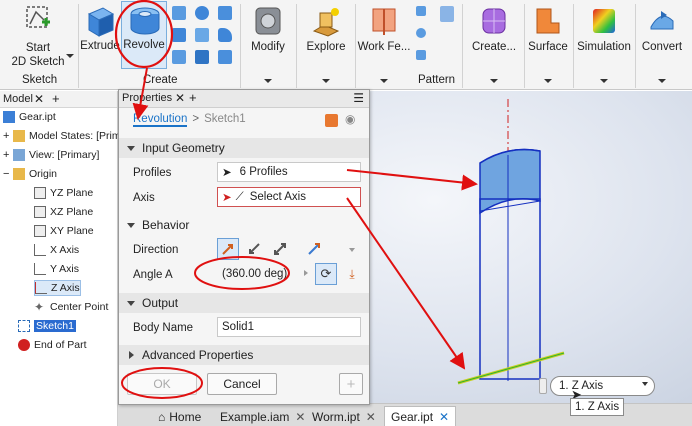 Image resolution: width=692 pixels, height=426 pixels. What do you see at coordinates (263, 172) in the screenshot?
I see `profiles-value: 6 Profiles` at bounding box center [263, 172].